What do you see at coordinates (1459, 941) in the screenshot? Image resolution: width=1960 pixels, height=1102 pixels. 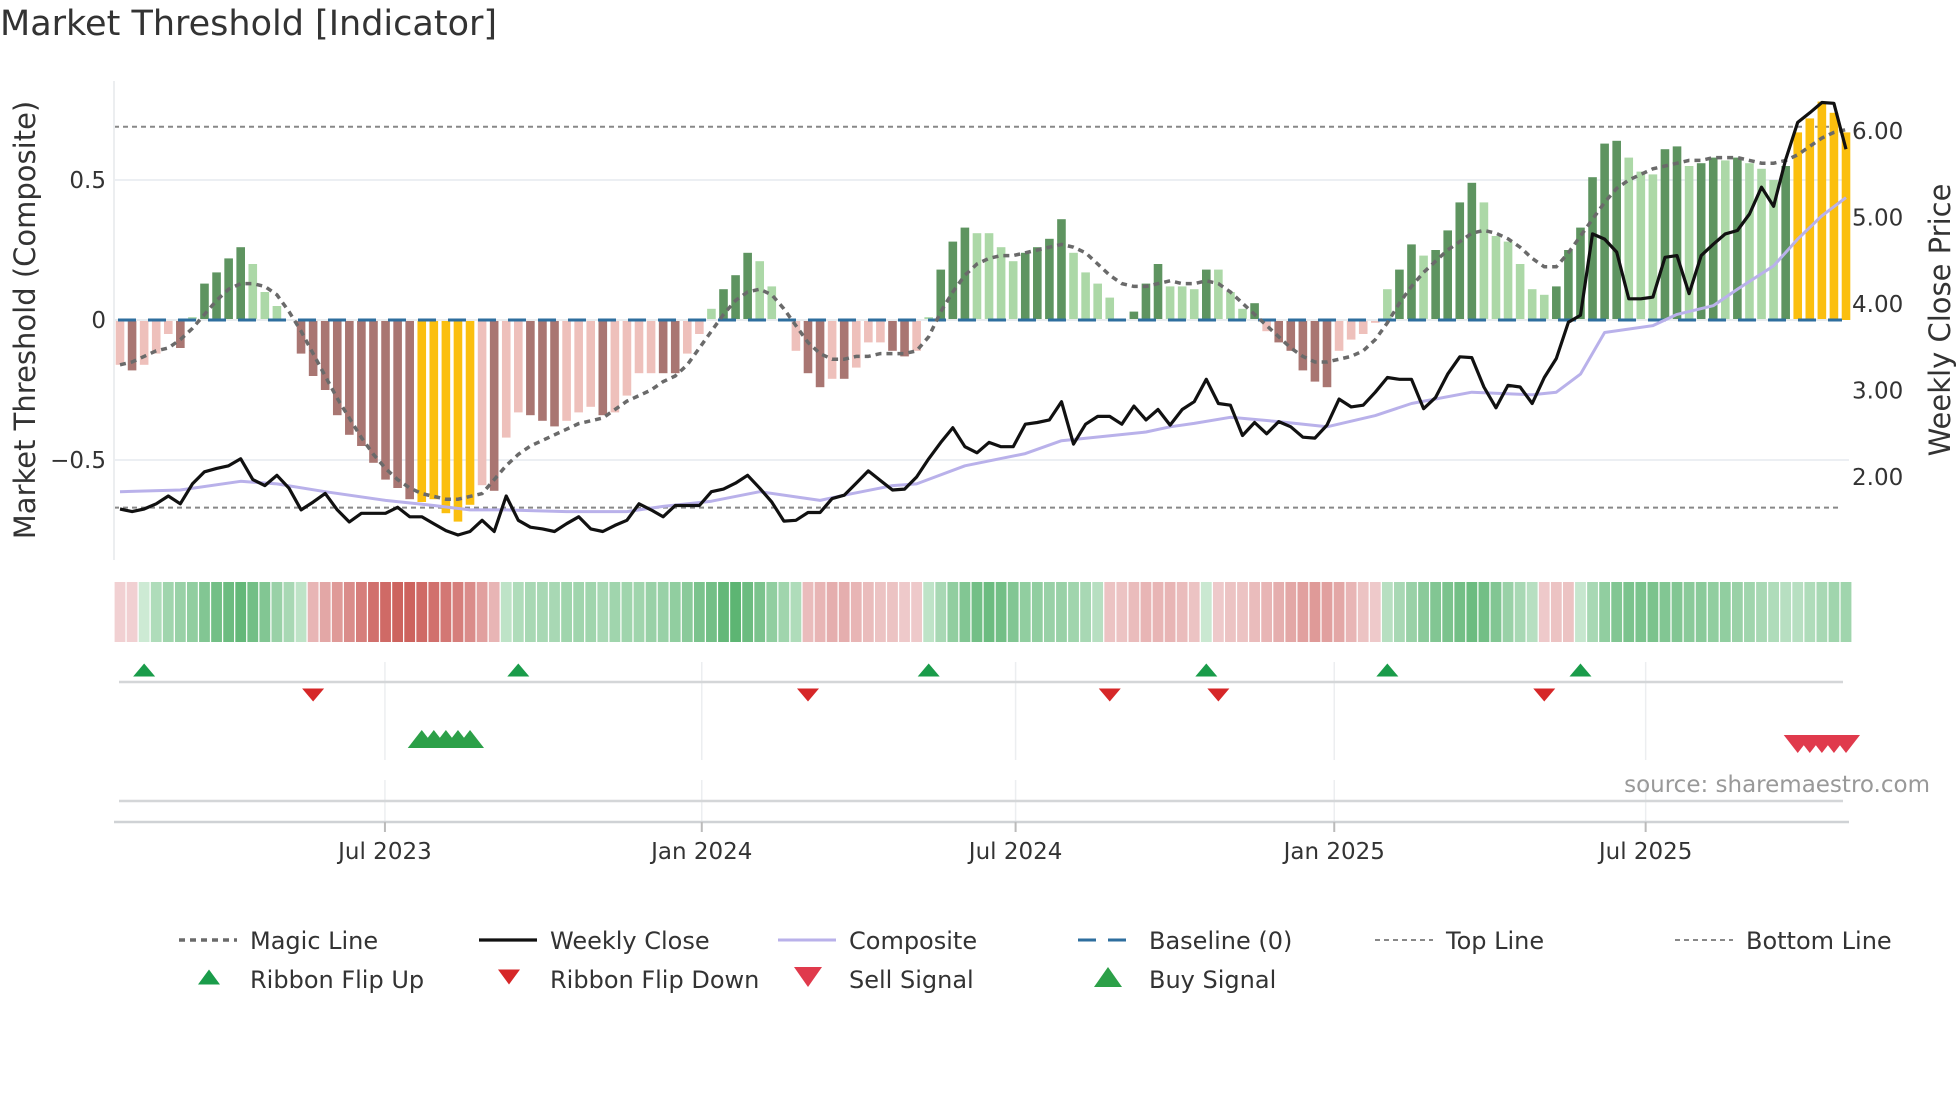 I see `legend-item-top-line: Top Line` at bounding box center [1459, 941].